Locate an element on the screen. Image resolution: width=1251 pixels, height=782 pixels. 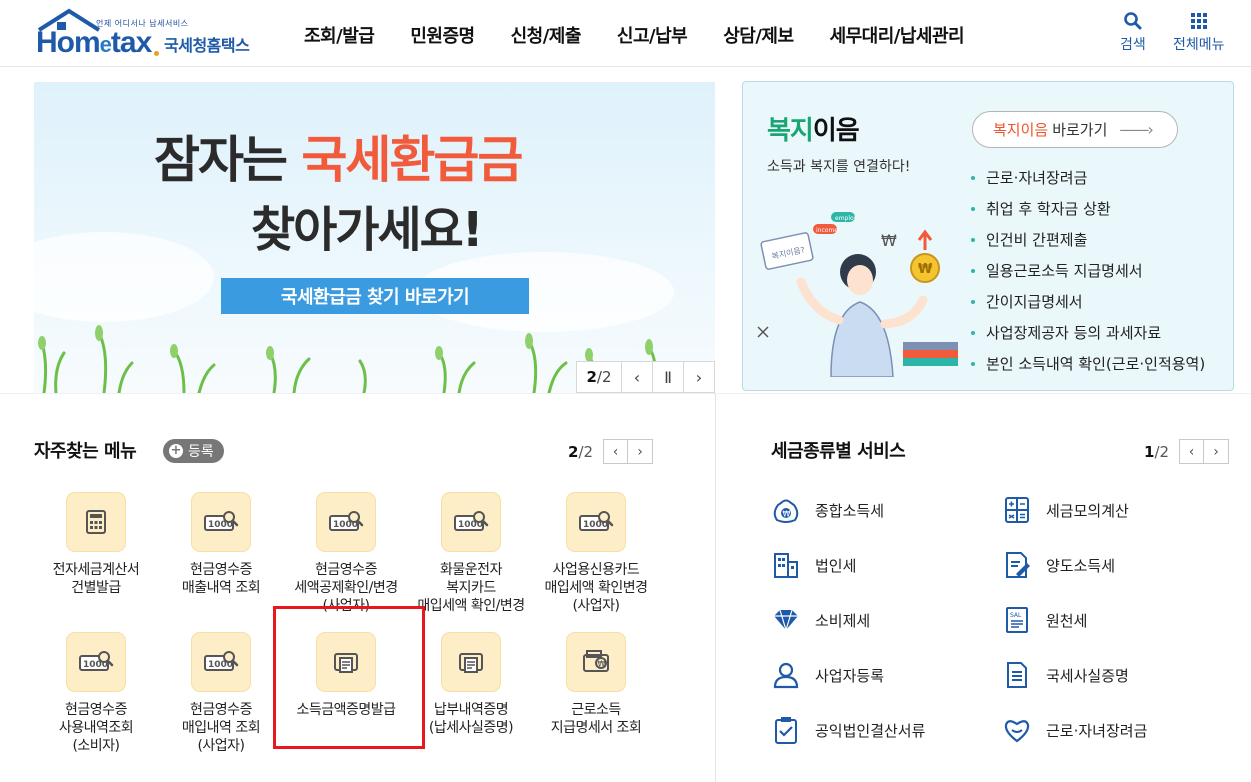
welfare-item: 근로·자녀장려금 is located at coordinates (1088, 177).